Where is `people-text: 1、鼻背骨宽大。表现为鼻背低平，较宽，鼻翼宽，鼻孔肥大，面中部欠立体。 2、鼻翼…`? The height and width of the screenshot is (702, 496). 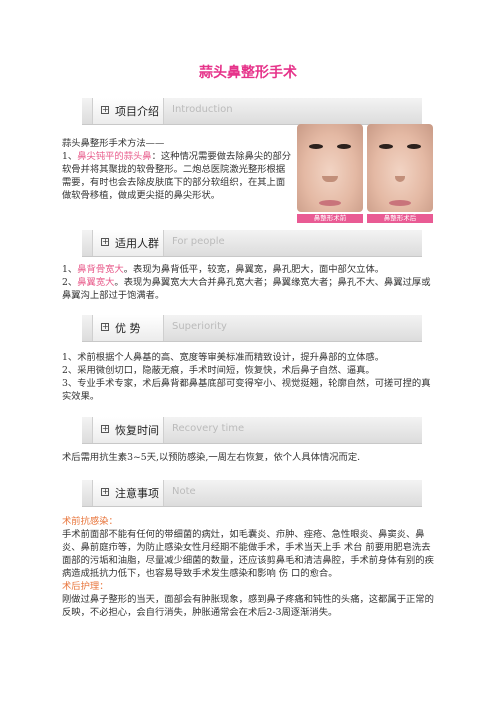 people-text: 1、鼻背骨宽大。表现为鼻背低平，较宽，鼻翼宽，鼻孔肥大，面中部欠立体。 2、鼻翼… is located at coordinates (248, 282).